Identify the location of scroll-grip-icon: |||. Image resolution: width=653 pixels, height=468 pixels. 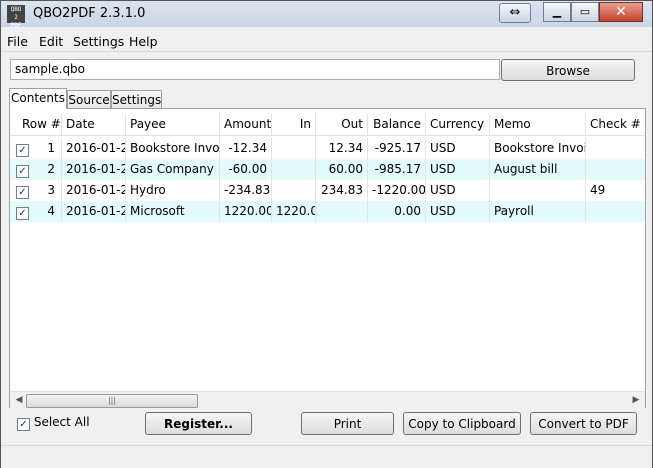
(112, 400).